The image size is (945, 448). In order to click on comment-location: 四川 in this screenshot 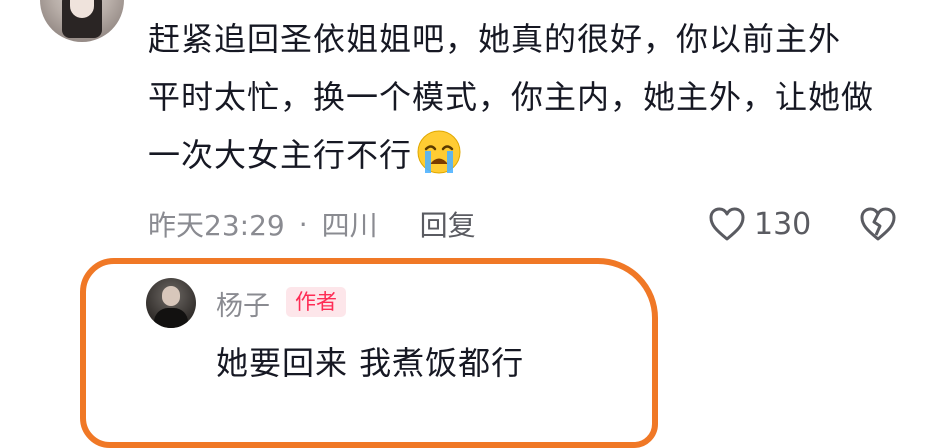, I will do `click(349, 225)`.